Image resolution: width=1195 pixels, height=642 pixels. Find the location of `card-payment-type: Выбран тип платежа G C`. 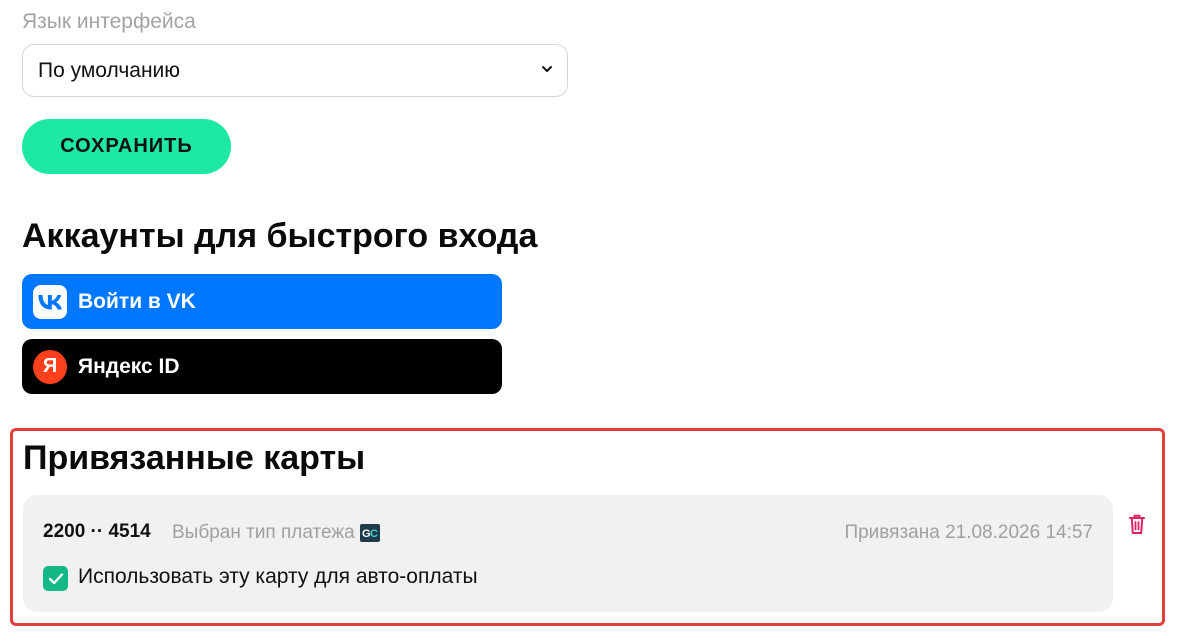

card-payment-type: Выбран тип платежа G C is located at coordinates (276, 533).